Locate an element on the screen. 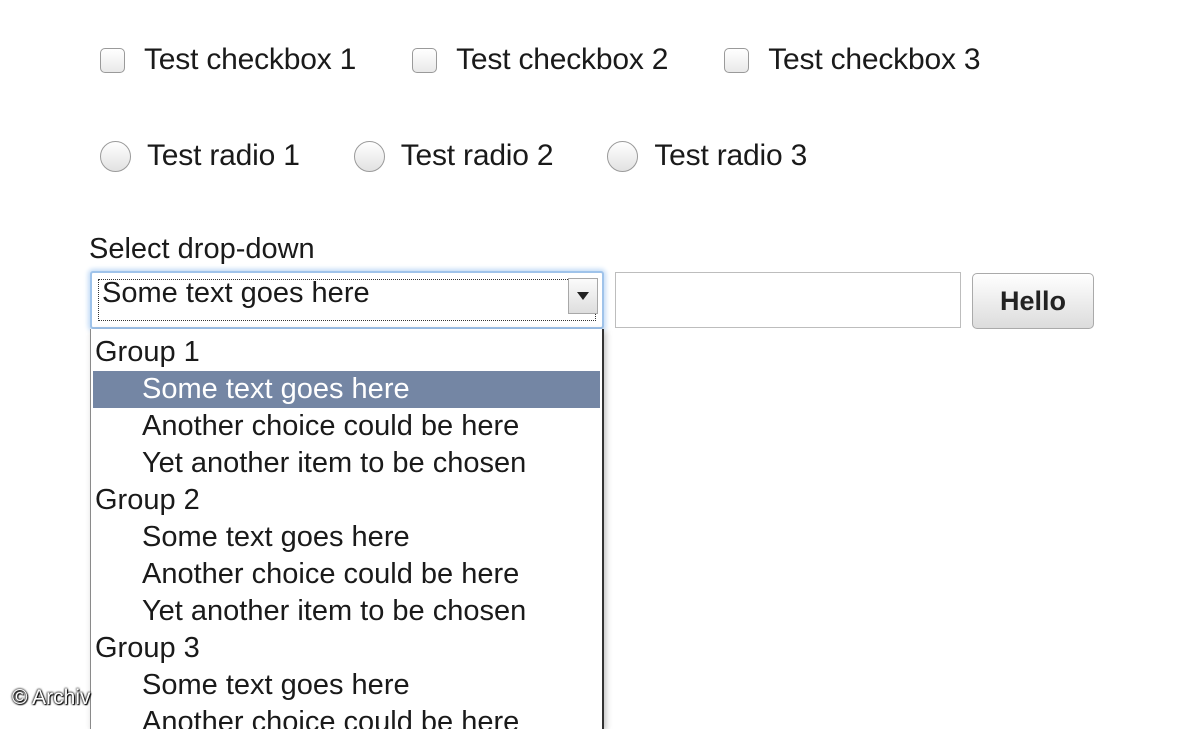 The image size is (1200, 729). select-arrow-button is located at coordinates (583, 296).